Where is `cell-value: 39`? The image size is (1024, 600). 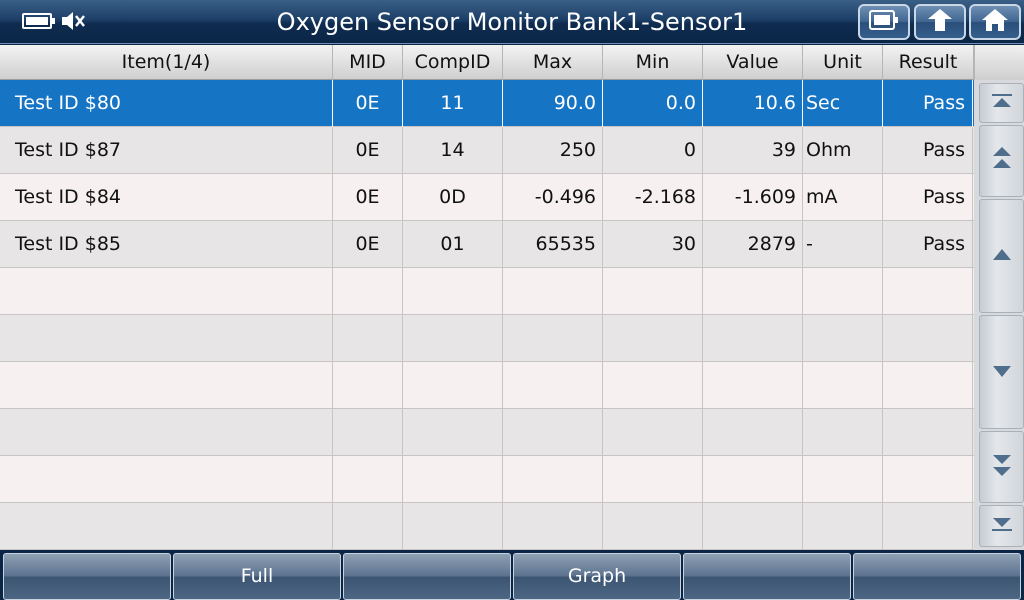
cell-value: 39 is located at coordinates (753, 150).